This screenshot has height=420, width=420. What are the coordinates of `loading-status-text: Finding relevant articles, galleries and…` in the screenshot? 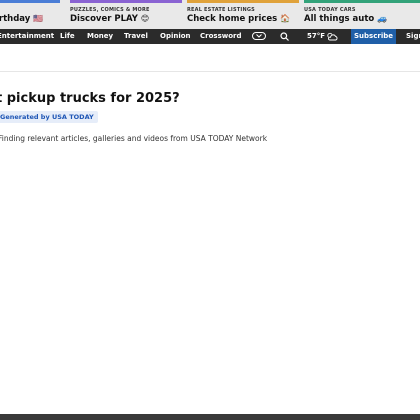 It's located at (134, 138).